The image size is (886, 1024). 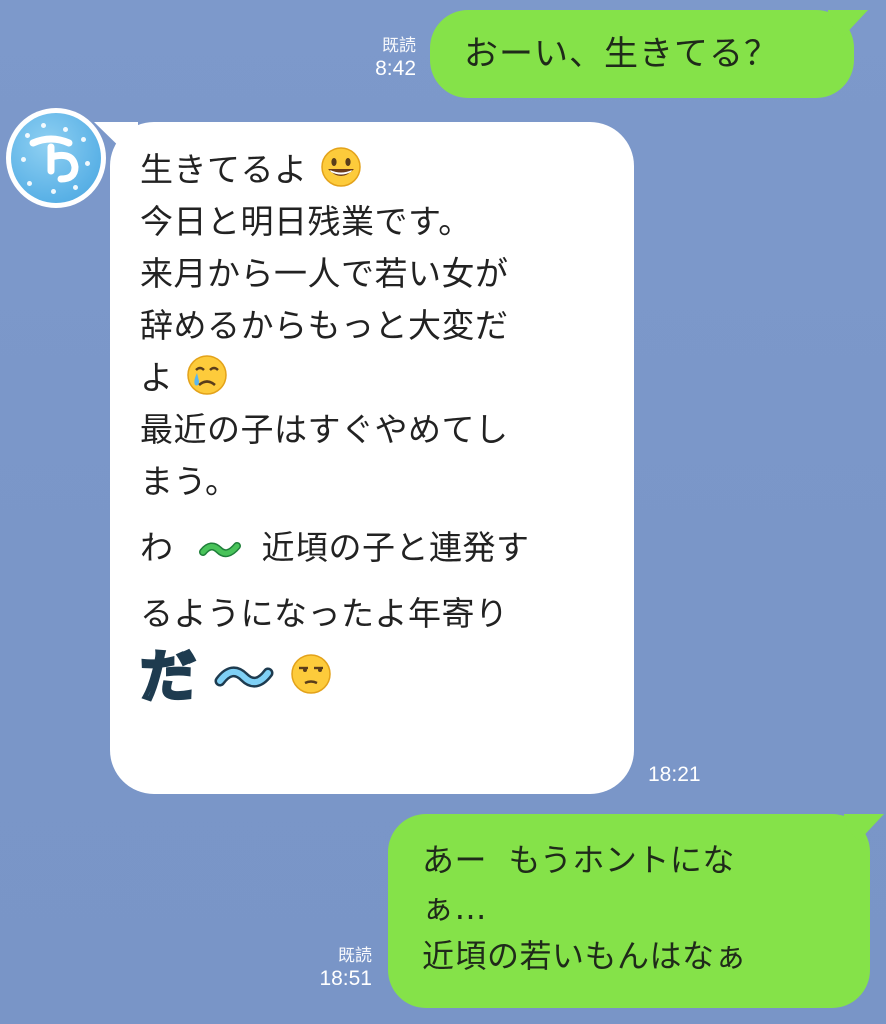 I want to click on crying-face-emoji, so click(x=206, y=375).